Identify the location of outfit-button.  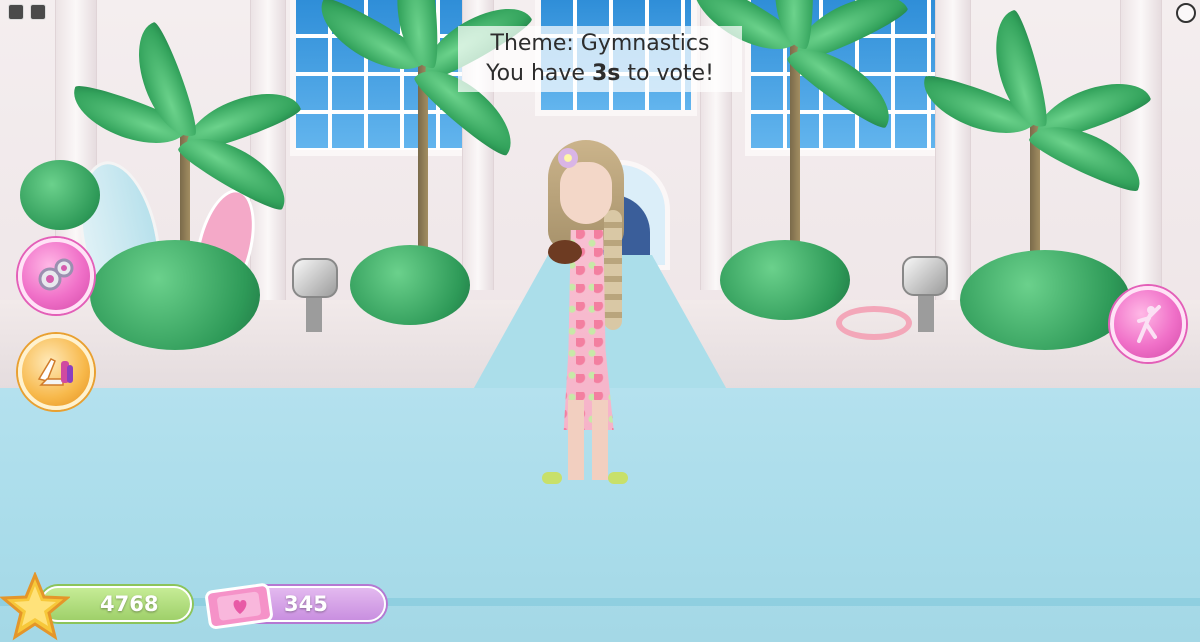
(56, 372).